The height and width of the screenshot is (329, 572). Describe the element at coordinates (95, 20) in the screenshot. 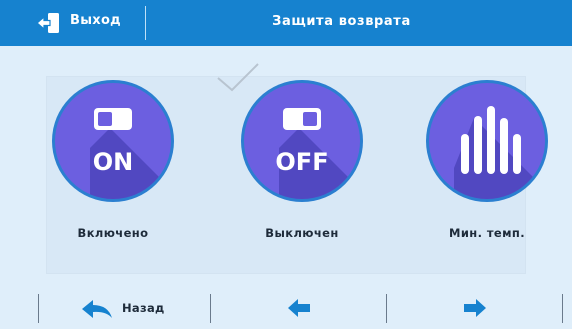

I see `exit-label: Выход` at that location.